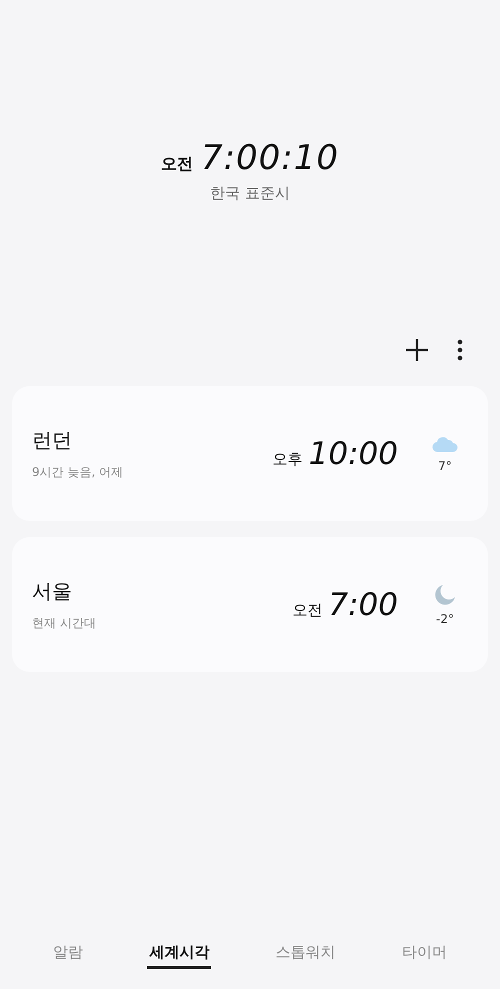 The image size is (500, 989). What do you see at coordinates (445, 465) in the screenshot?
I see `temperature: 7°` at bounding box center [445, 465].